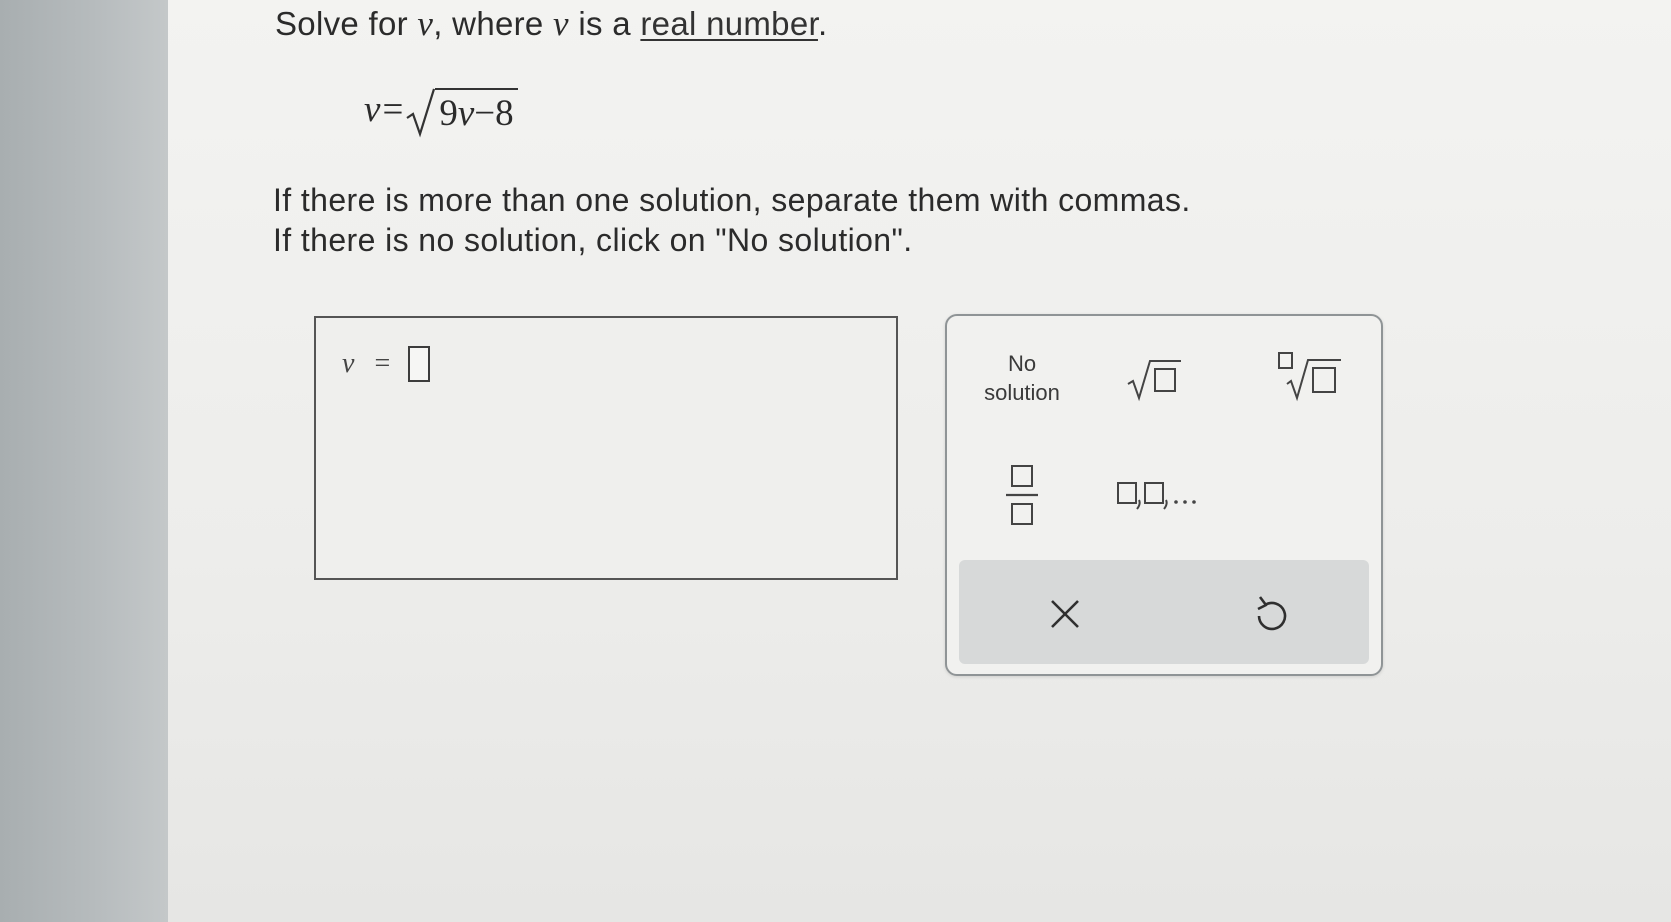  What do you see at coordinates (348, 363) in the screenshot?
I see `answer-variable: v` at bounding box center [348, 363].